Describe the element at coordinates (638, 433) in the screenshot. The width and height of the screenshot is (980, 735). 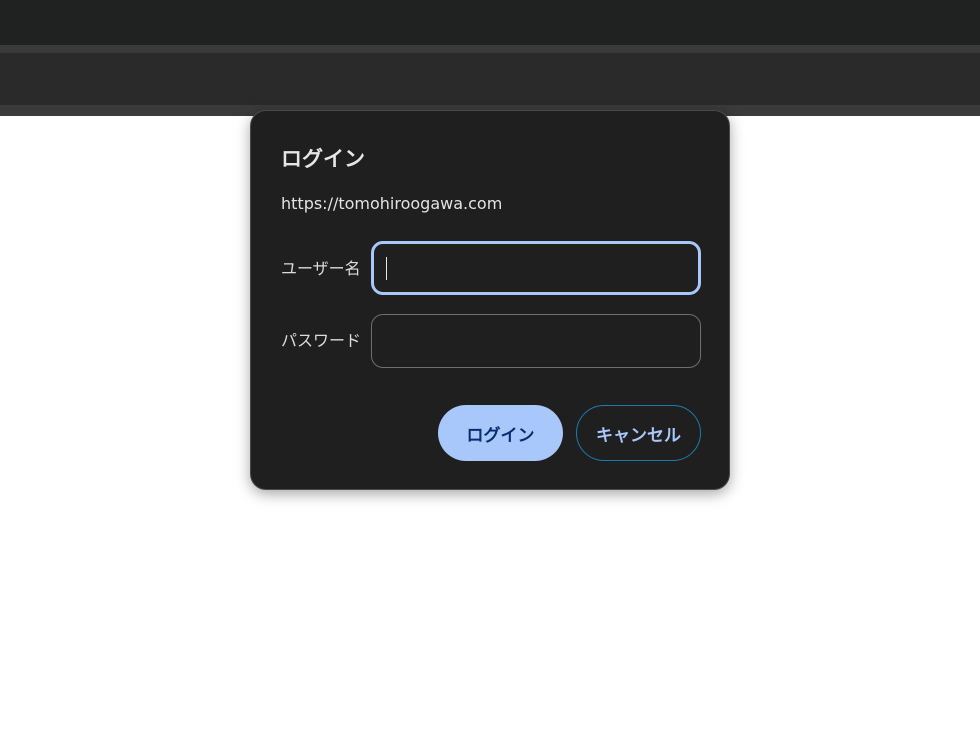
I see `cancel-button: キャンセル` at that location.